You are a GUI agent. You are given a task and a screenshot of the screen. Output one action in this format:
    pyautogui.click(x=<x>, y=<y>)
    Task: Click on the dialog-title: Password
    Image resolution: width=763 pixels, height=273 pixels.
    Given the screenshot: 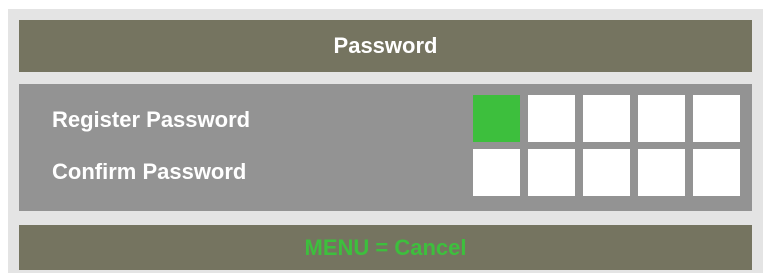 What is the action you would take?
    pyautogui.click(x=385, y=45)
    